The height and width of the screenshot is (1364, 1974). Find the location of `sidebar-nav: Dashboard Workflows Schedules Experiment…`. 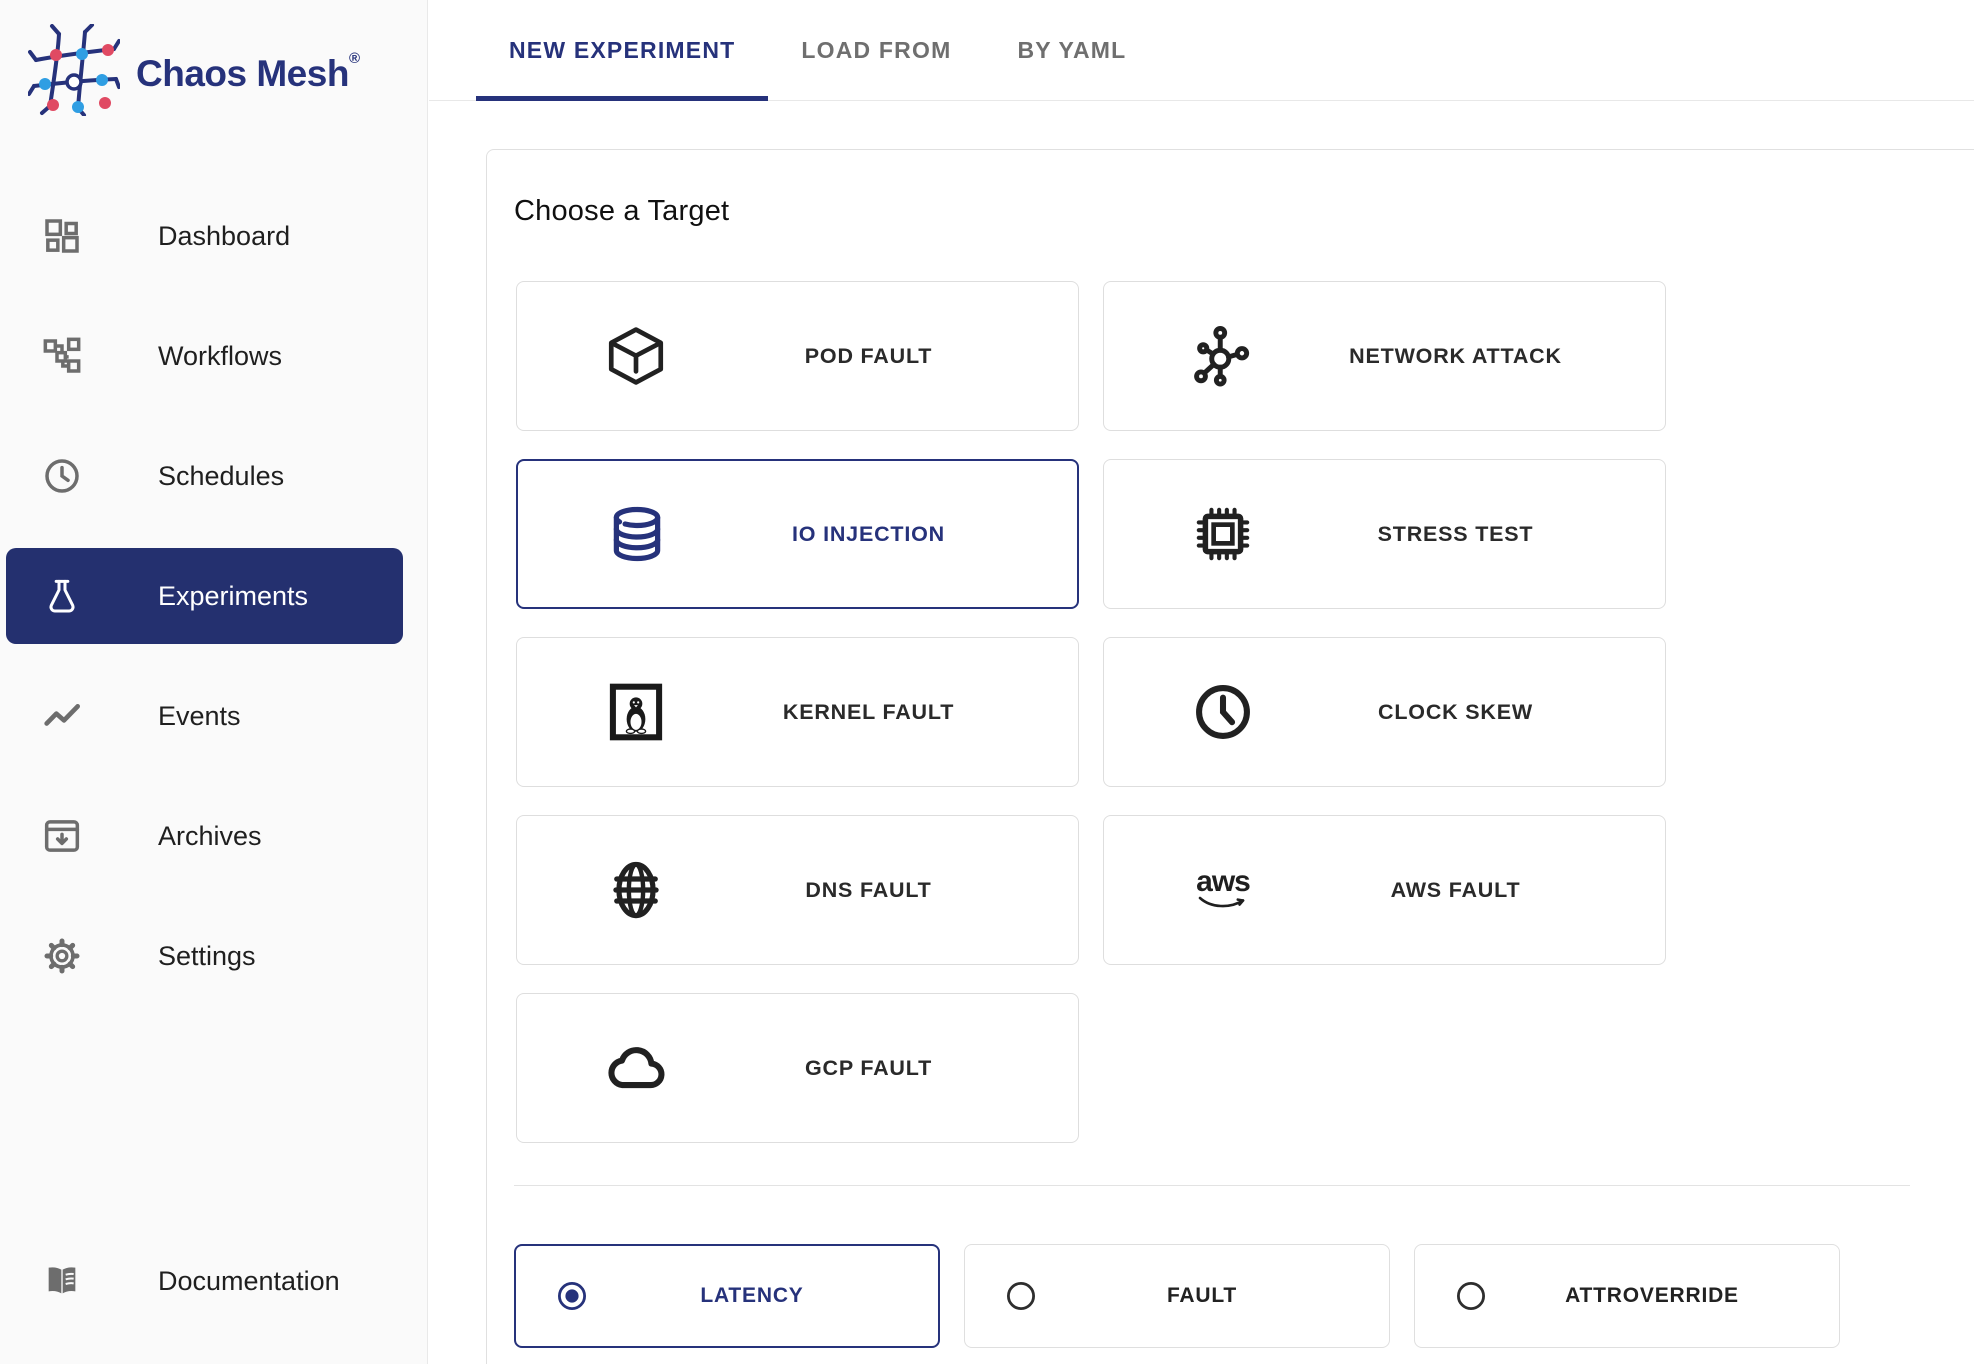

sidebar-nav: Dashboard Workflows Schedules Experiment… is located at coordinates (213, 596).